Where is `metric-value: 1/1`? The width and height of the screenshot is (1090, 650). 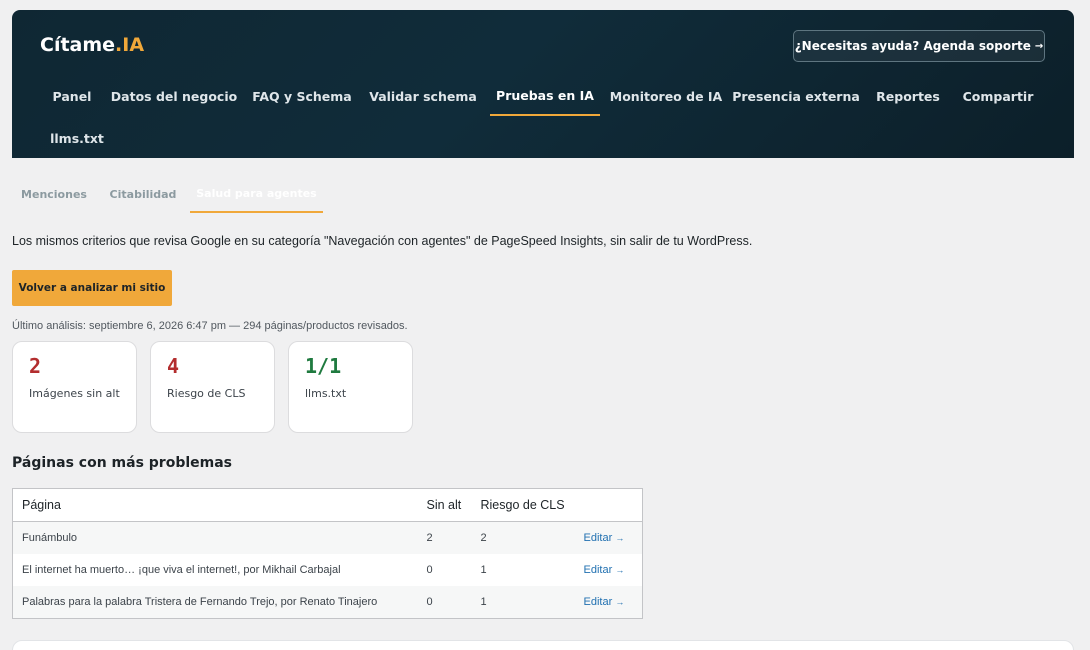 metric-value: 1/1 is located at coordinates (323, 366).